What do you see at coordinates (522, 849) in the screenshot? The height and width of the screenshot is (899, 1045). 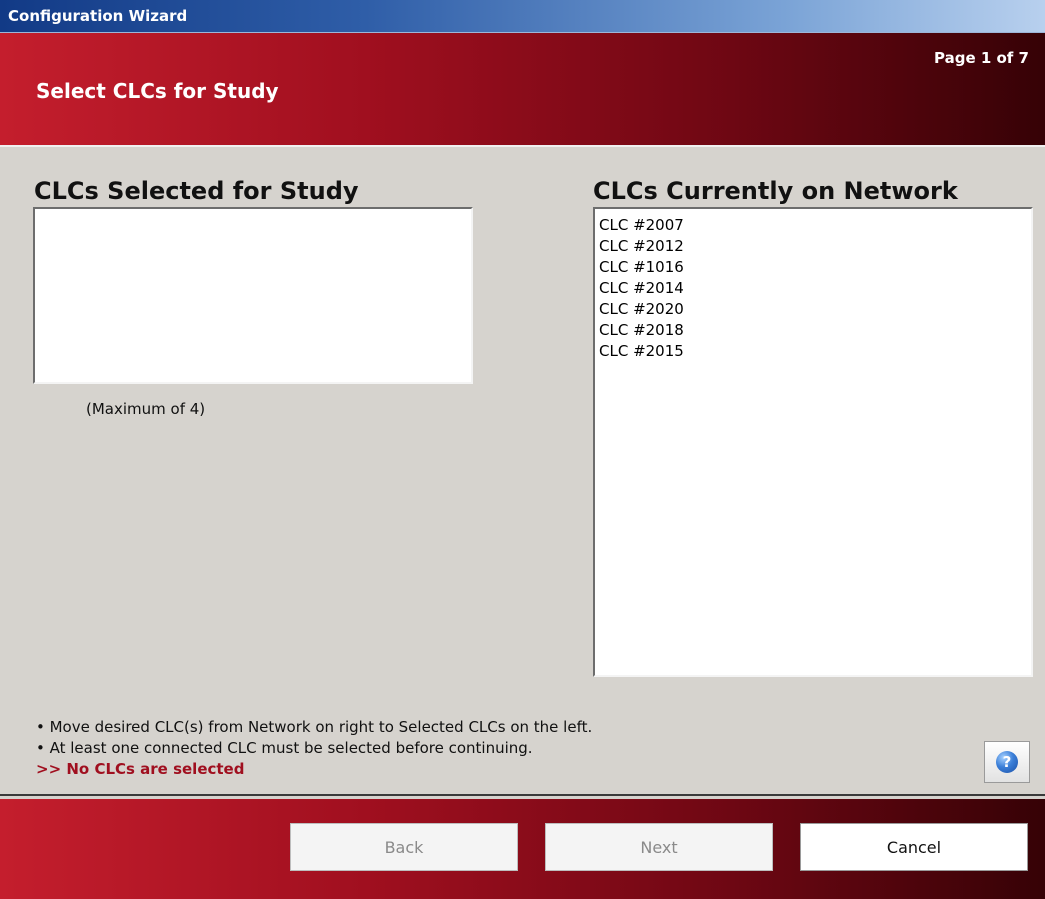 I see `wizard-footer: Back Next Cancel` at bounding box center [522, 849].